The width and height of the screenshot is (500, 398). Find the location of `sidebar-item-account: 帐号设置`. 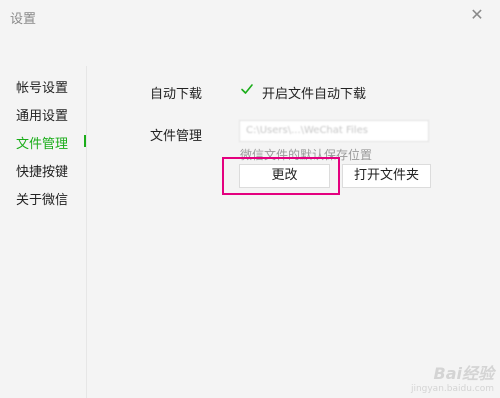

sidebar-item-account: 帐号设置 is located at coordinates (42, 86).